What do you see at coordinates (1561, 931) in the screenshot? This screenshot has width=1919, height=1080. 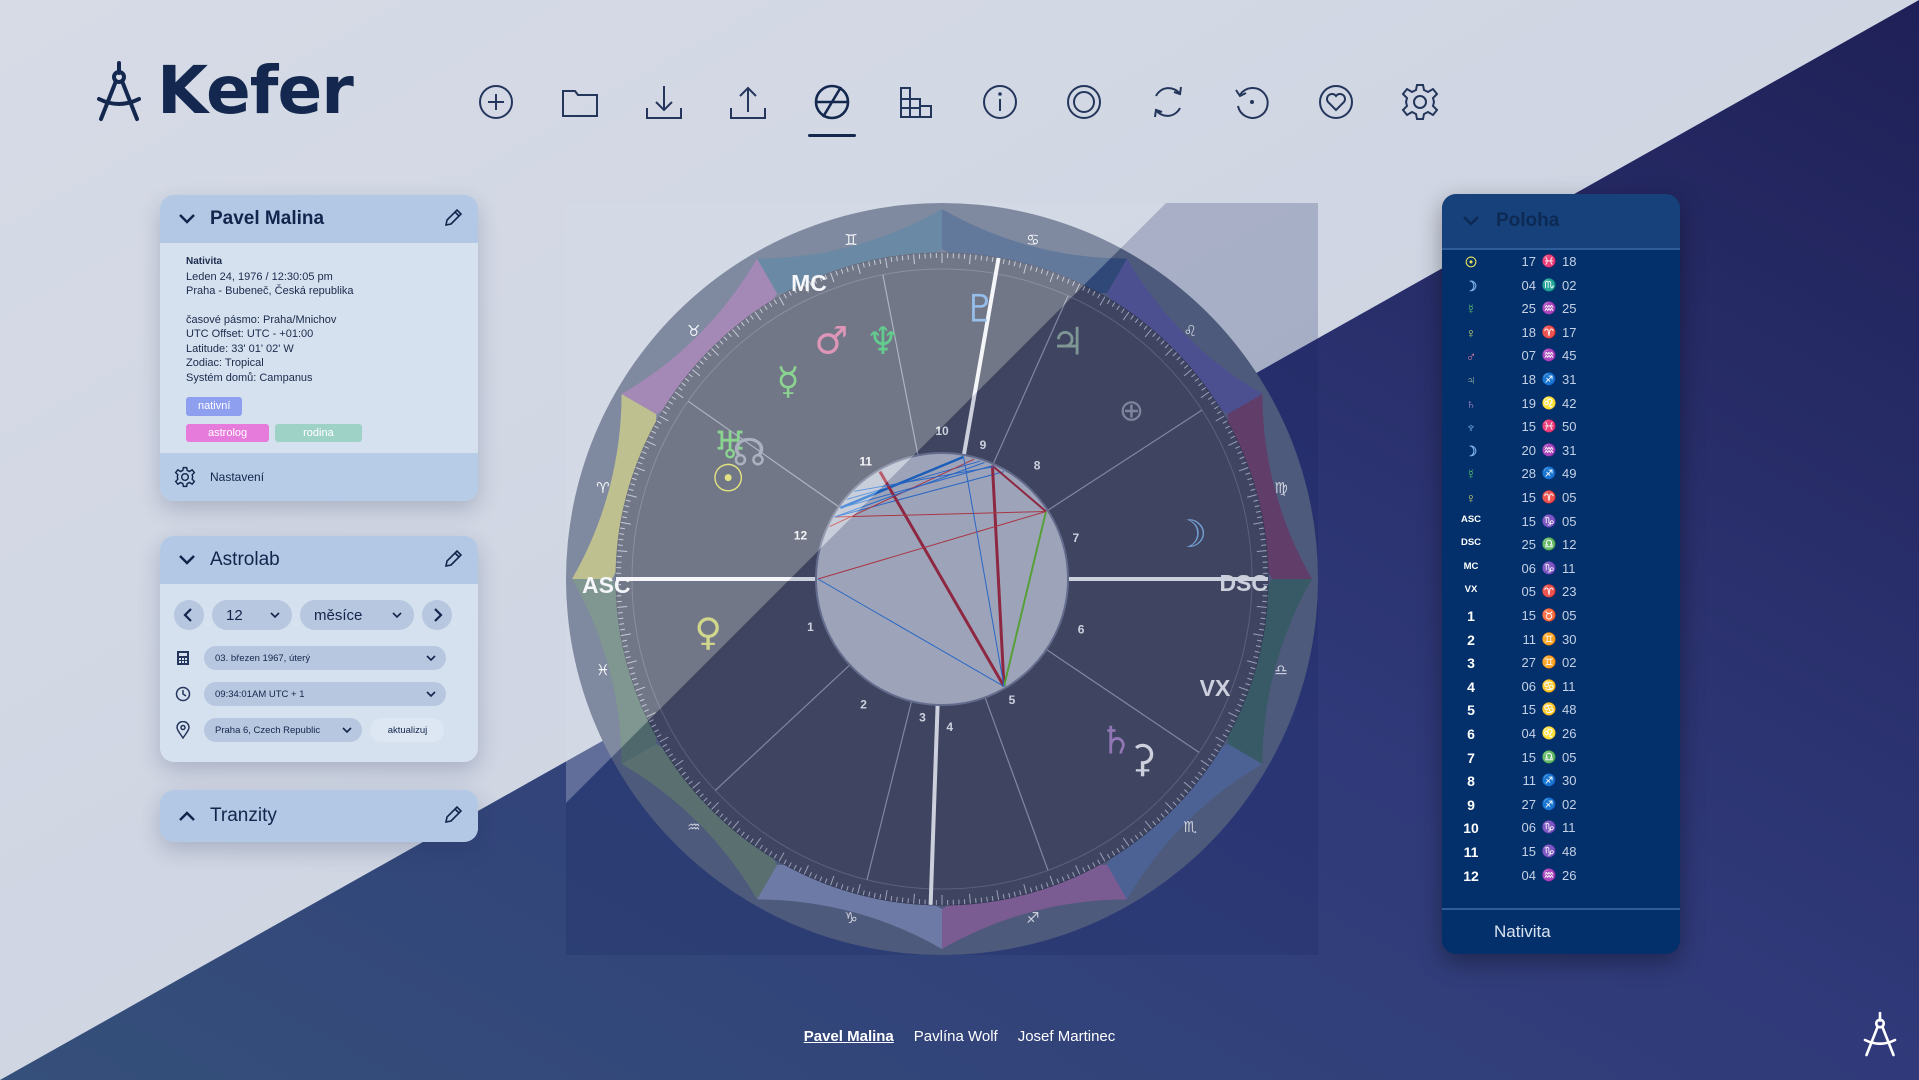 I see `positions-footer: Nativita` at bounding box center [1561, 931].